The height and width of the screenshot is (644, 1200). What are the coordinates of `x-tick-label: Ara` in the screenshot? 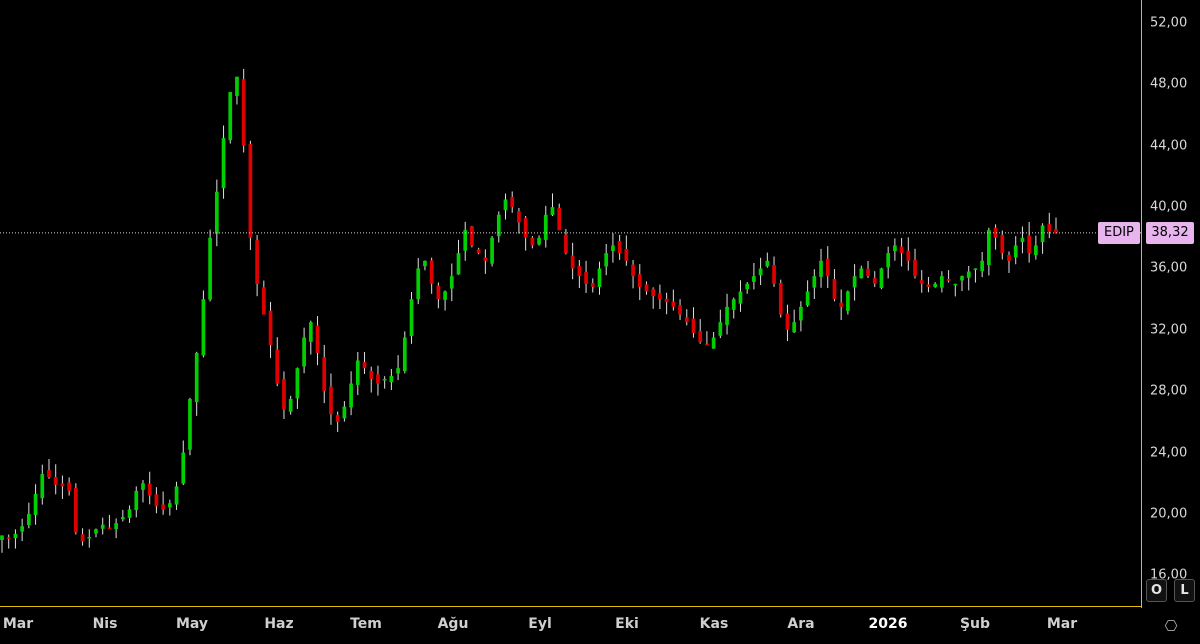 It's located at (801, 624).